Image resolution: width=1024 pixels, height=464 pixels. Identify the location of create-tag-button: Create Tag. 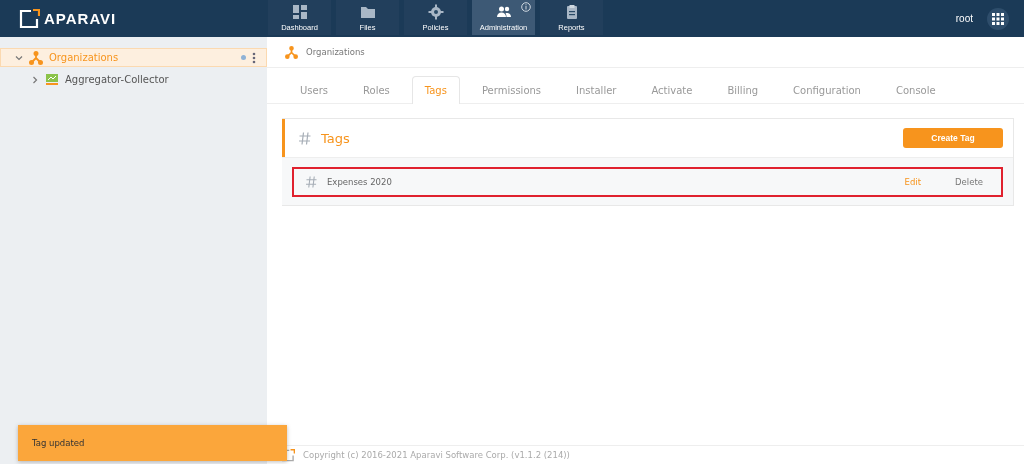
(953, 138).